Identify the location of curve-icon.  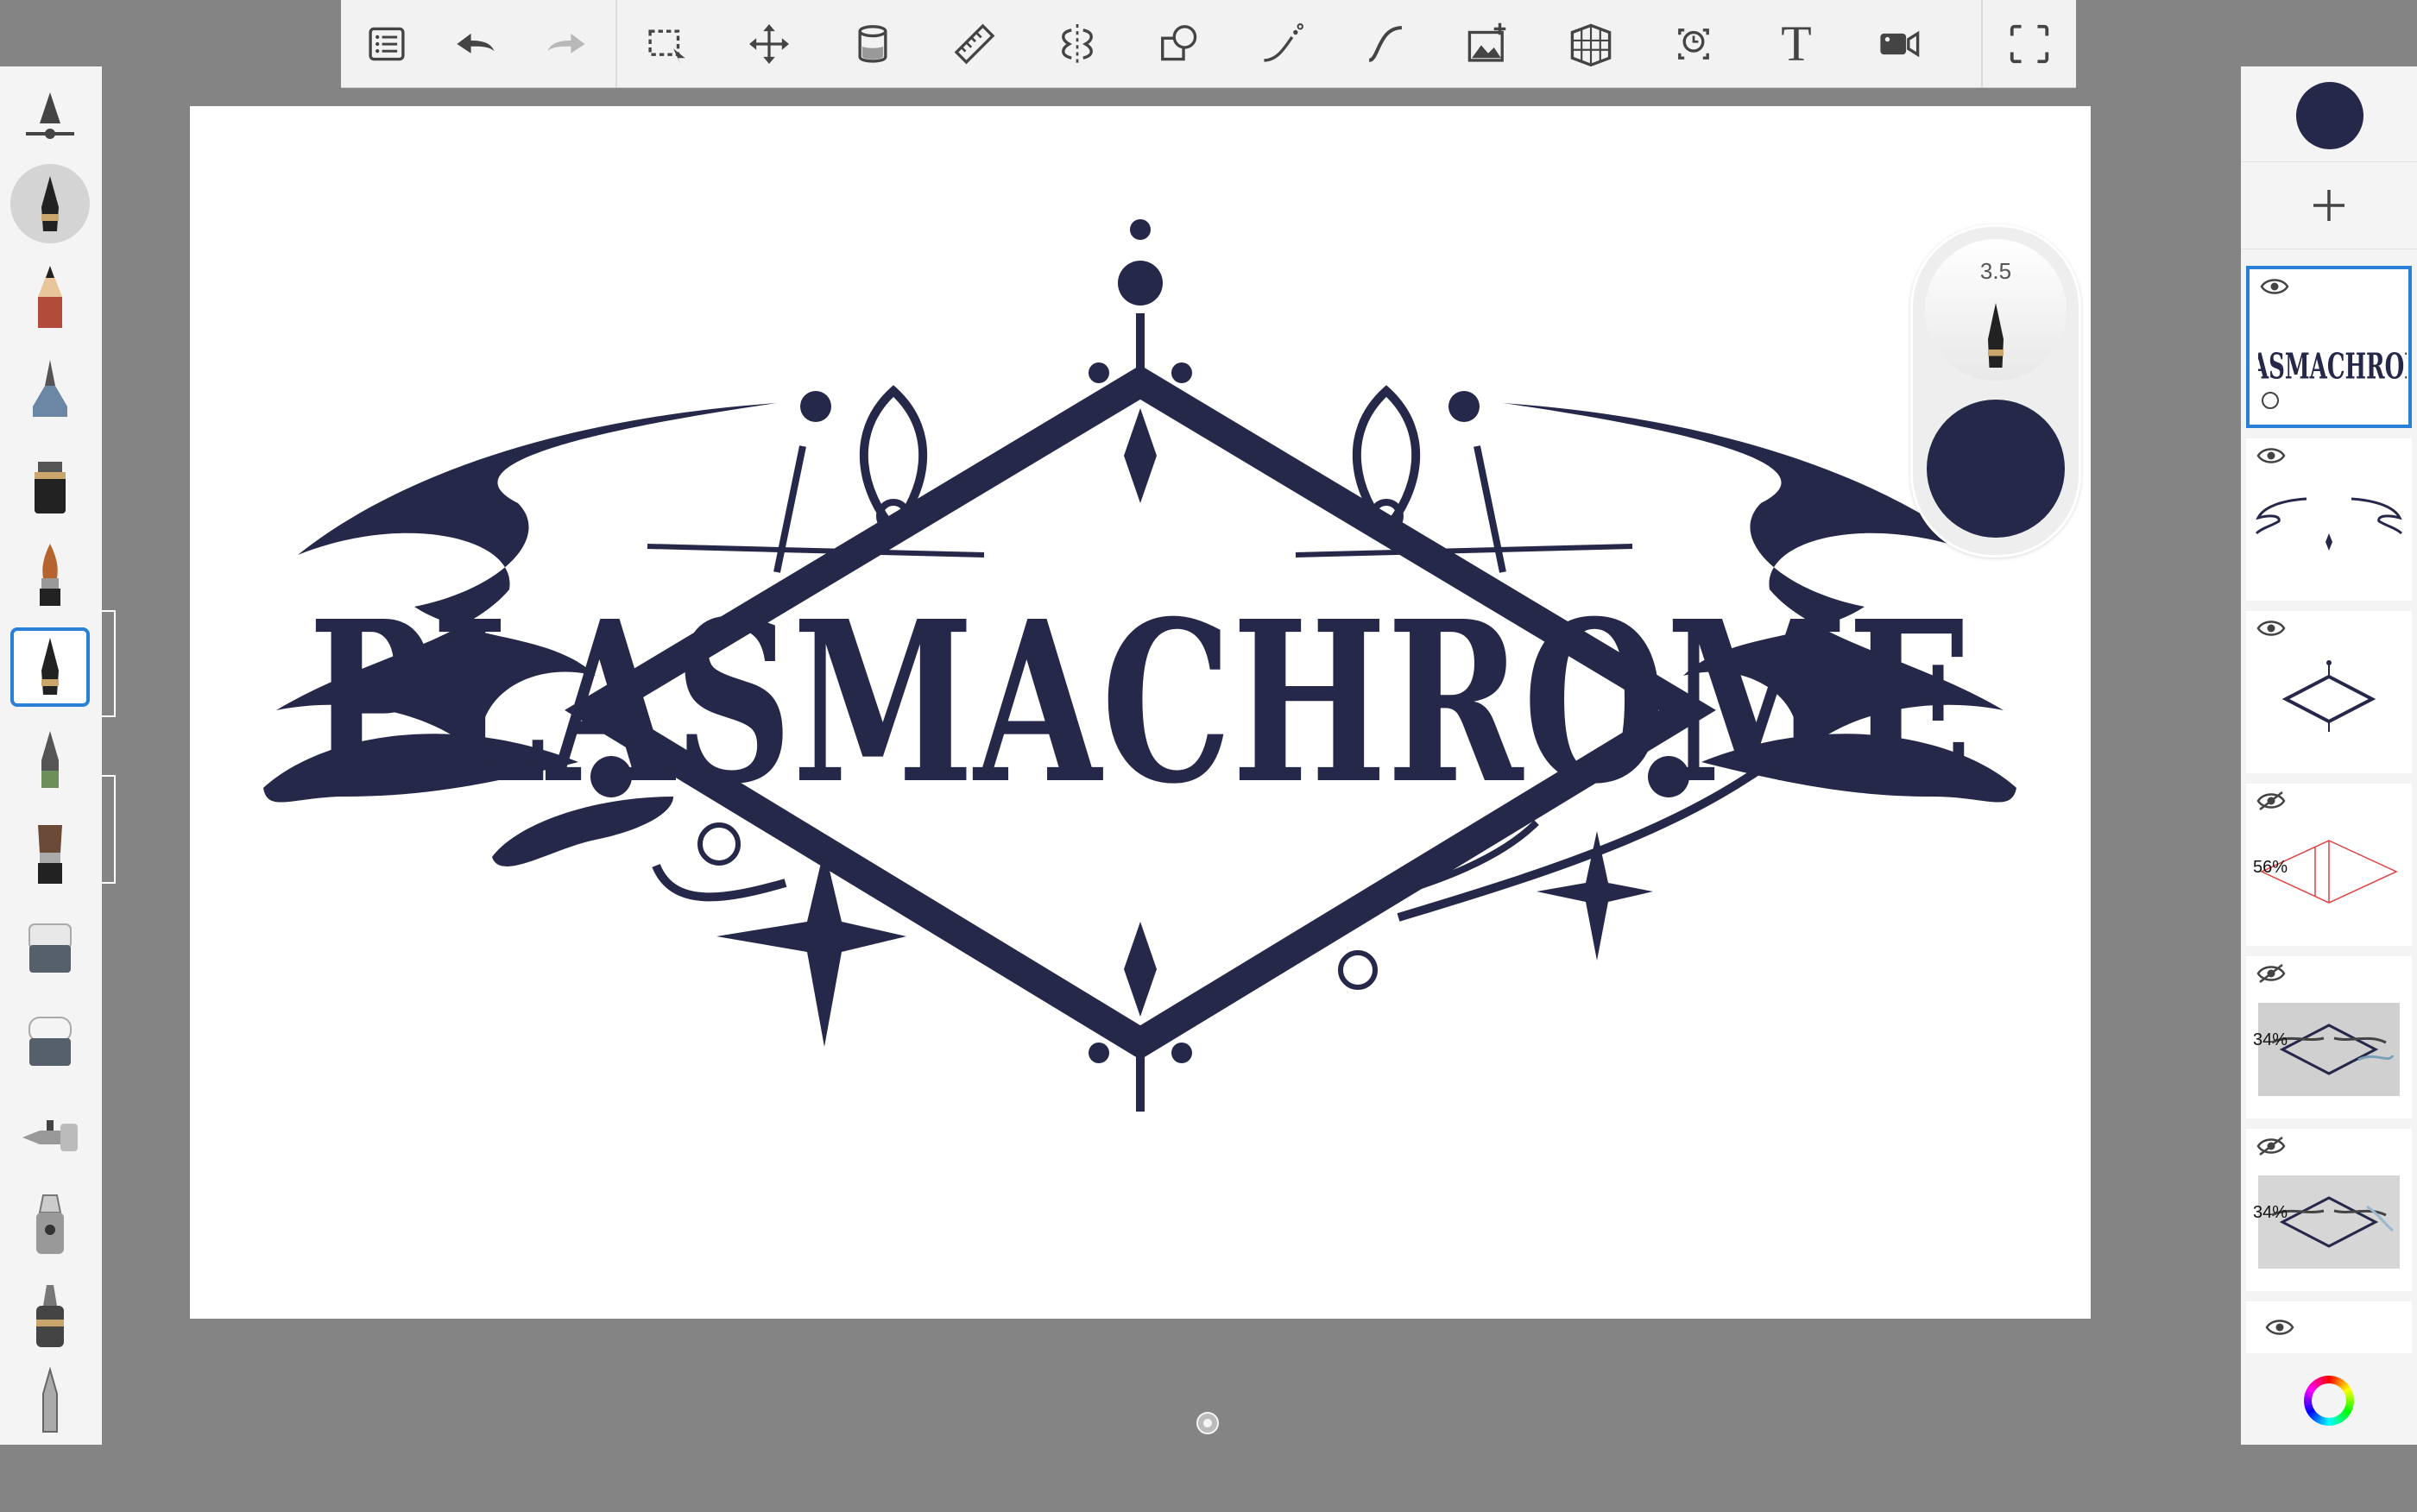
(1385, 44).